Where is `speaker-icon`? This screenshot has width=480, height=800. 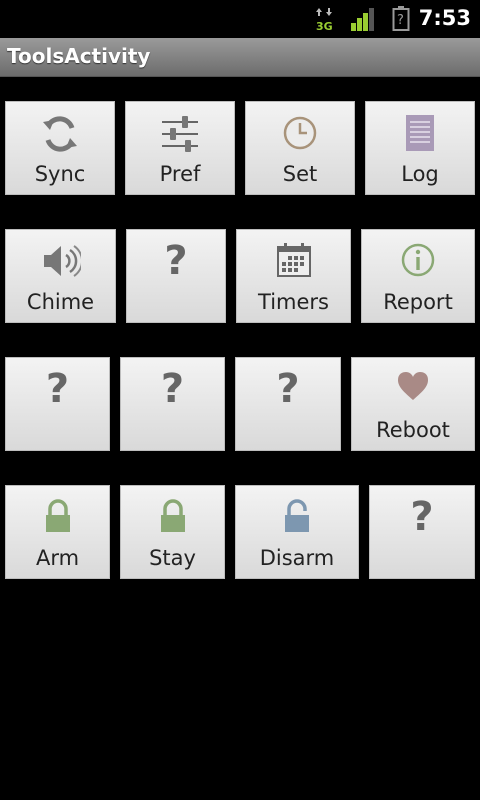
speaker-icon is located at coordinates (62, 263).